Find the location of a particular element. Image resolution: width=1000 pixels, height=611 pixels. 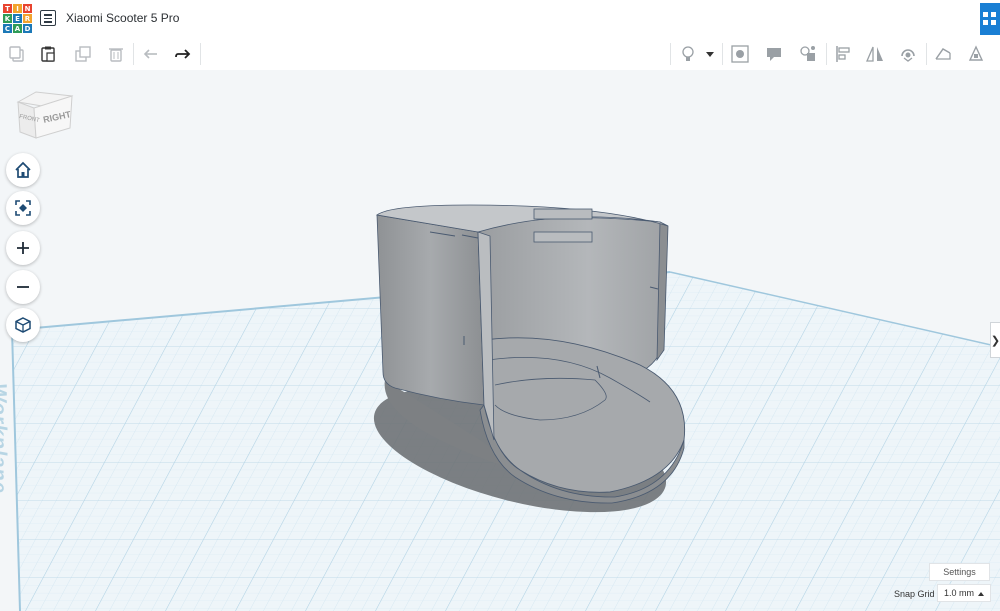

shapes-panel-toggle: ❯ is located at coordinates (995, 340).